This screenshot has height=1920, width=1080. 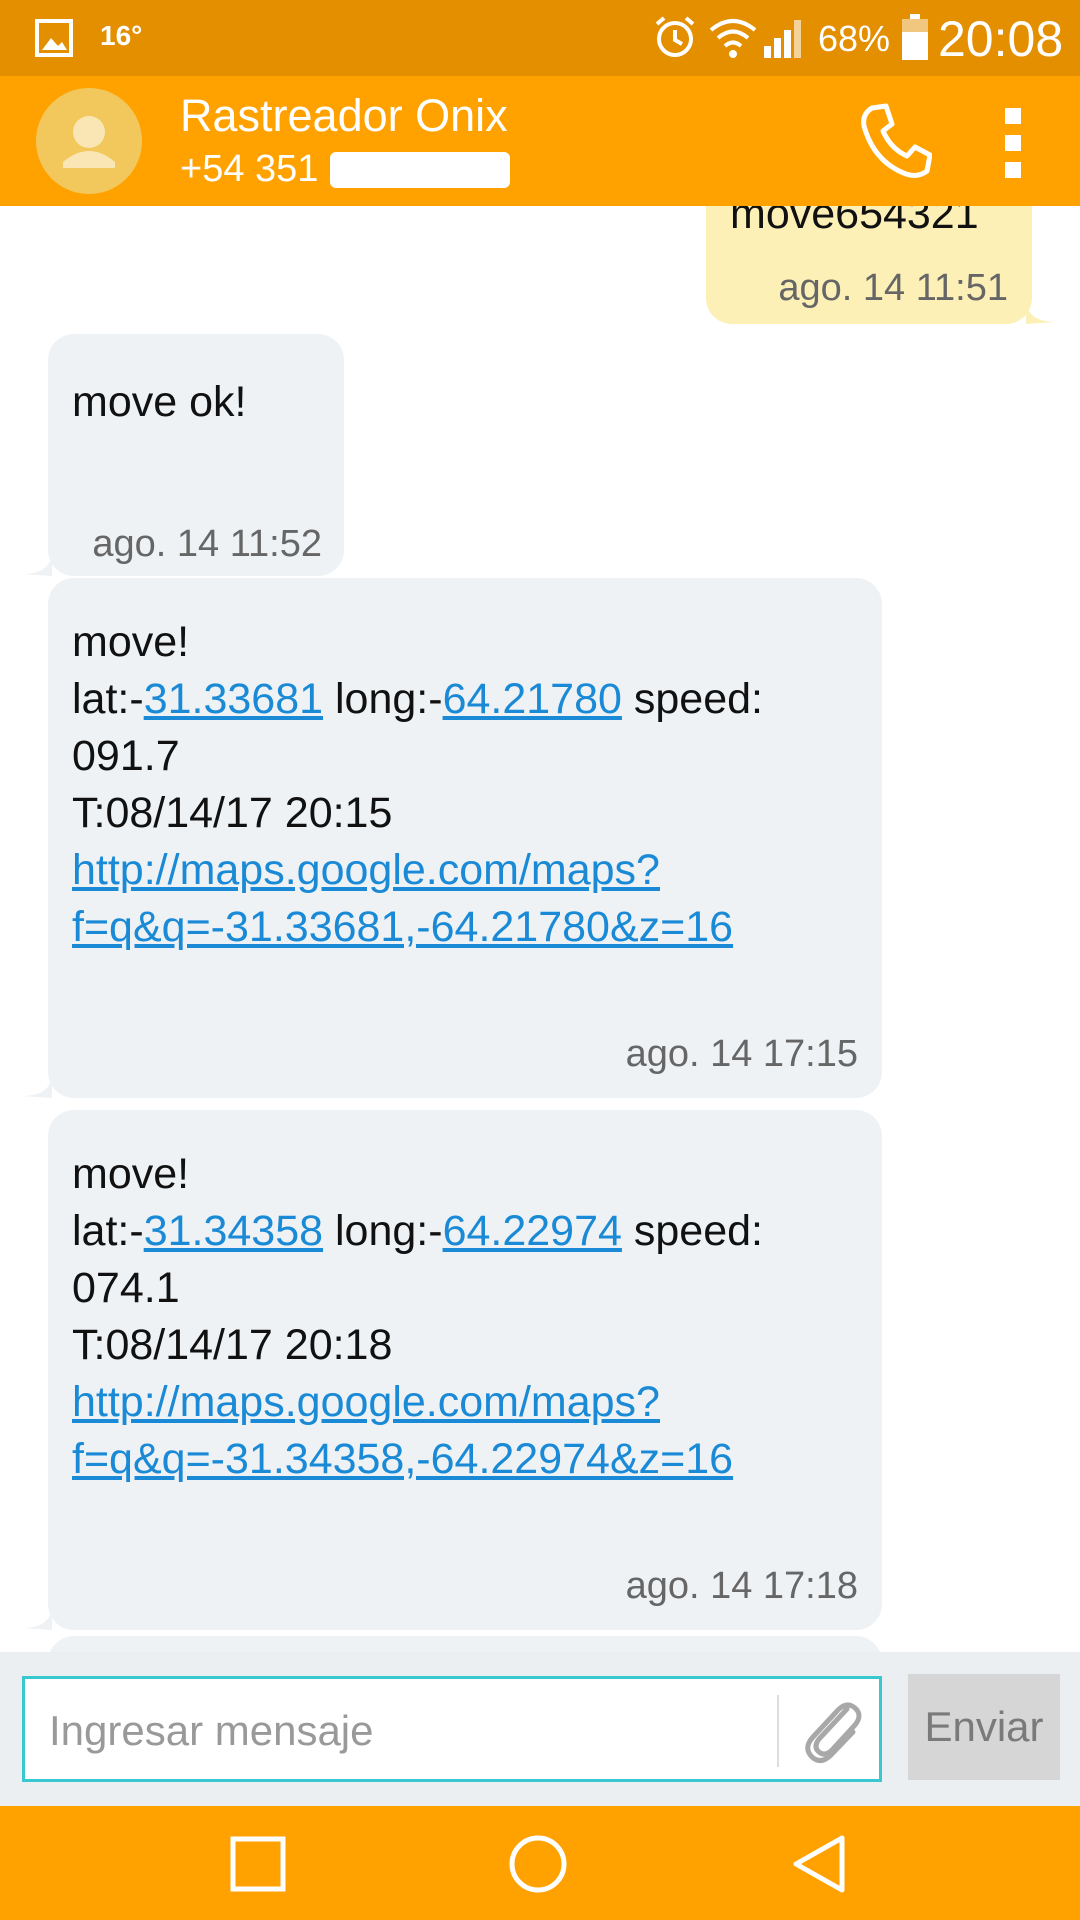 I want to click on clock: 20:08, so click(x=1001, y=39).